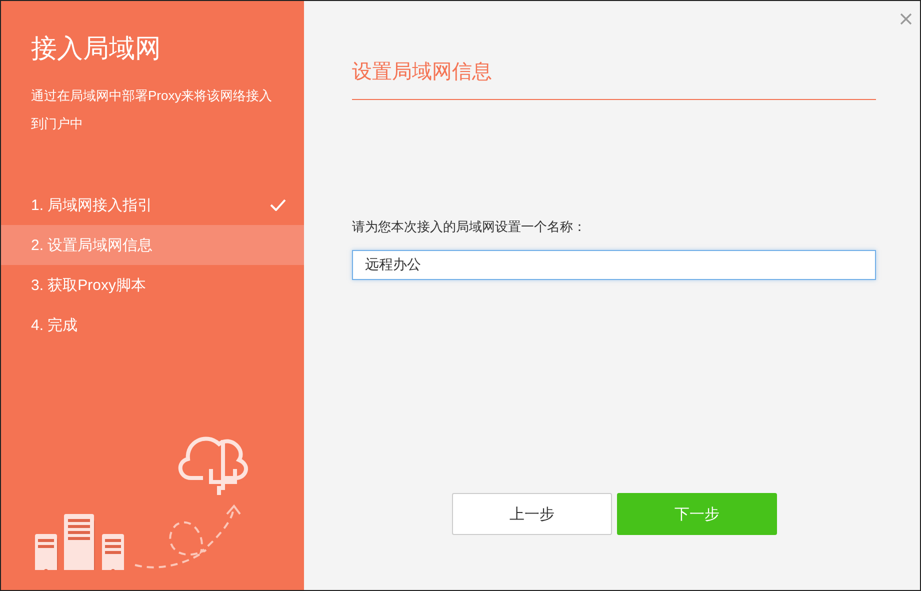  What do you see at coordinates (152, 285) in the screenshot?
I see `step-item: 3. 获取Proxy脚本` at bounding box center [152, 285].